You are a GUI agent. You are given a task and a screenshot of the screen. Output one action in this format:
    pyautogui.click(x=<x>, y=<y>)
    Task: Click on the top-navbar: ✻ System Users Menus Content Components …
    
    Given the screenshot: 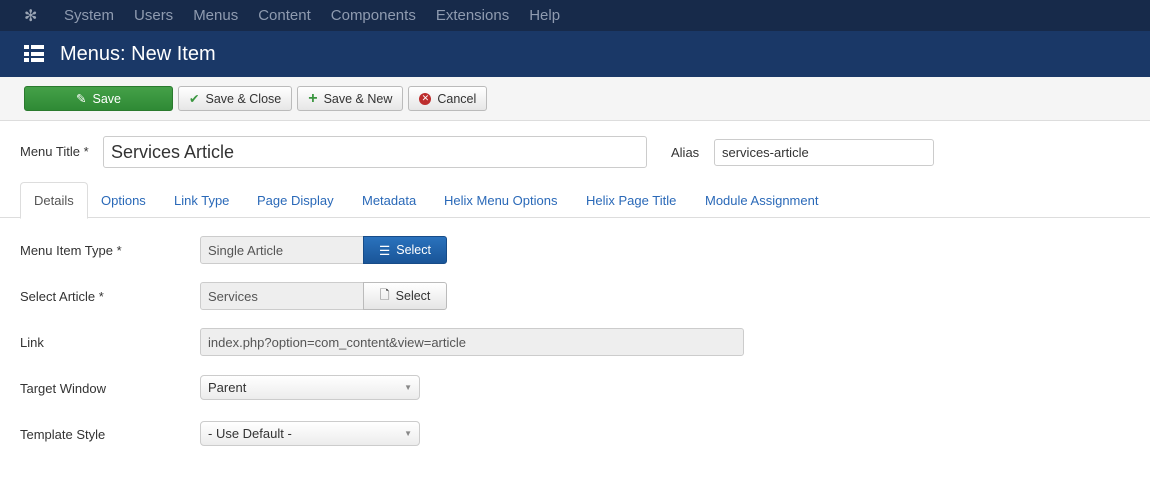 What is the action you would take?
    pyautogui.click(x=575, y=15)
    